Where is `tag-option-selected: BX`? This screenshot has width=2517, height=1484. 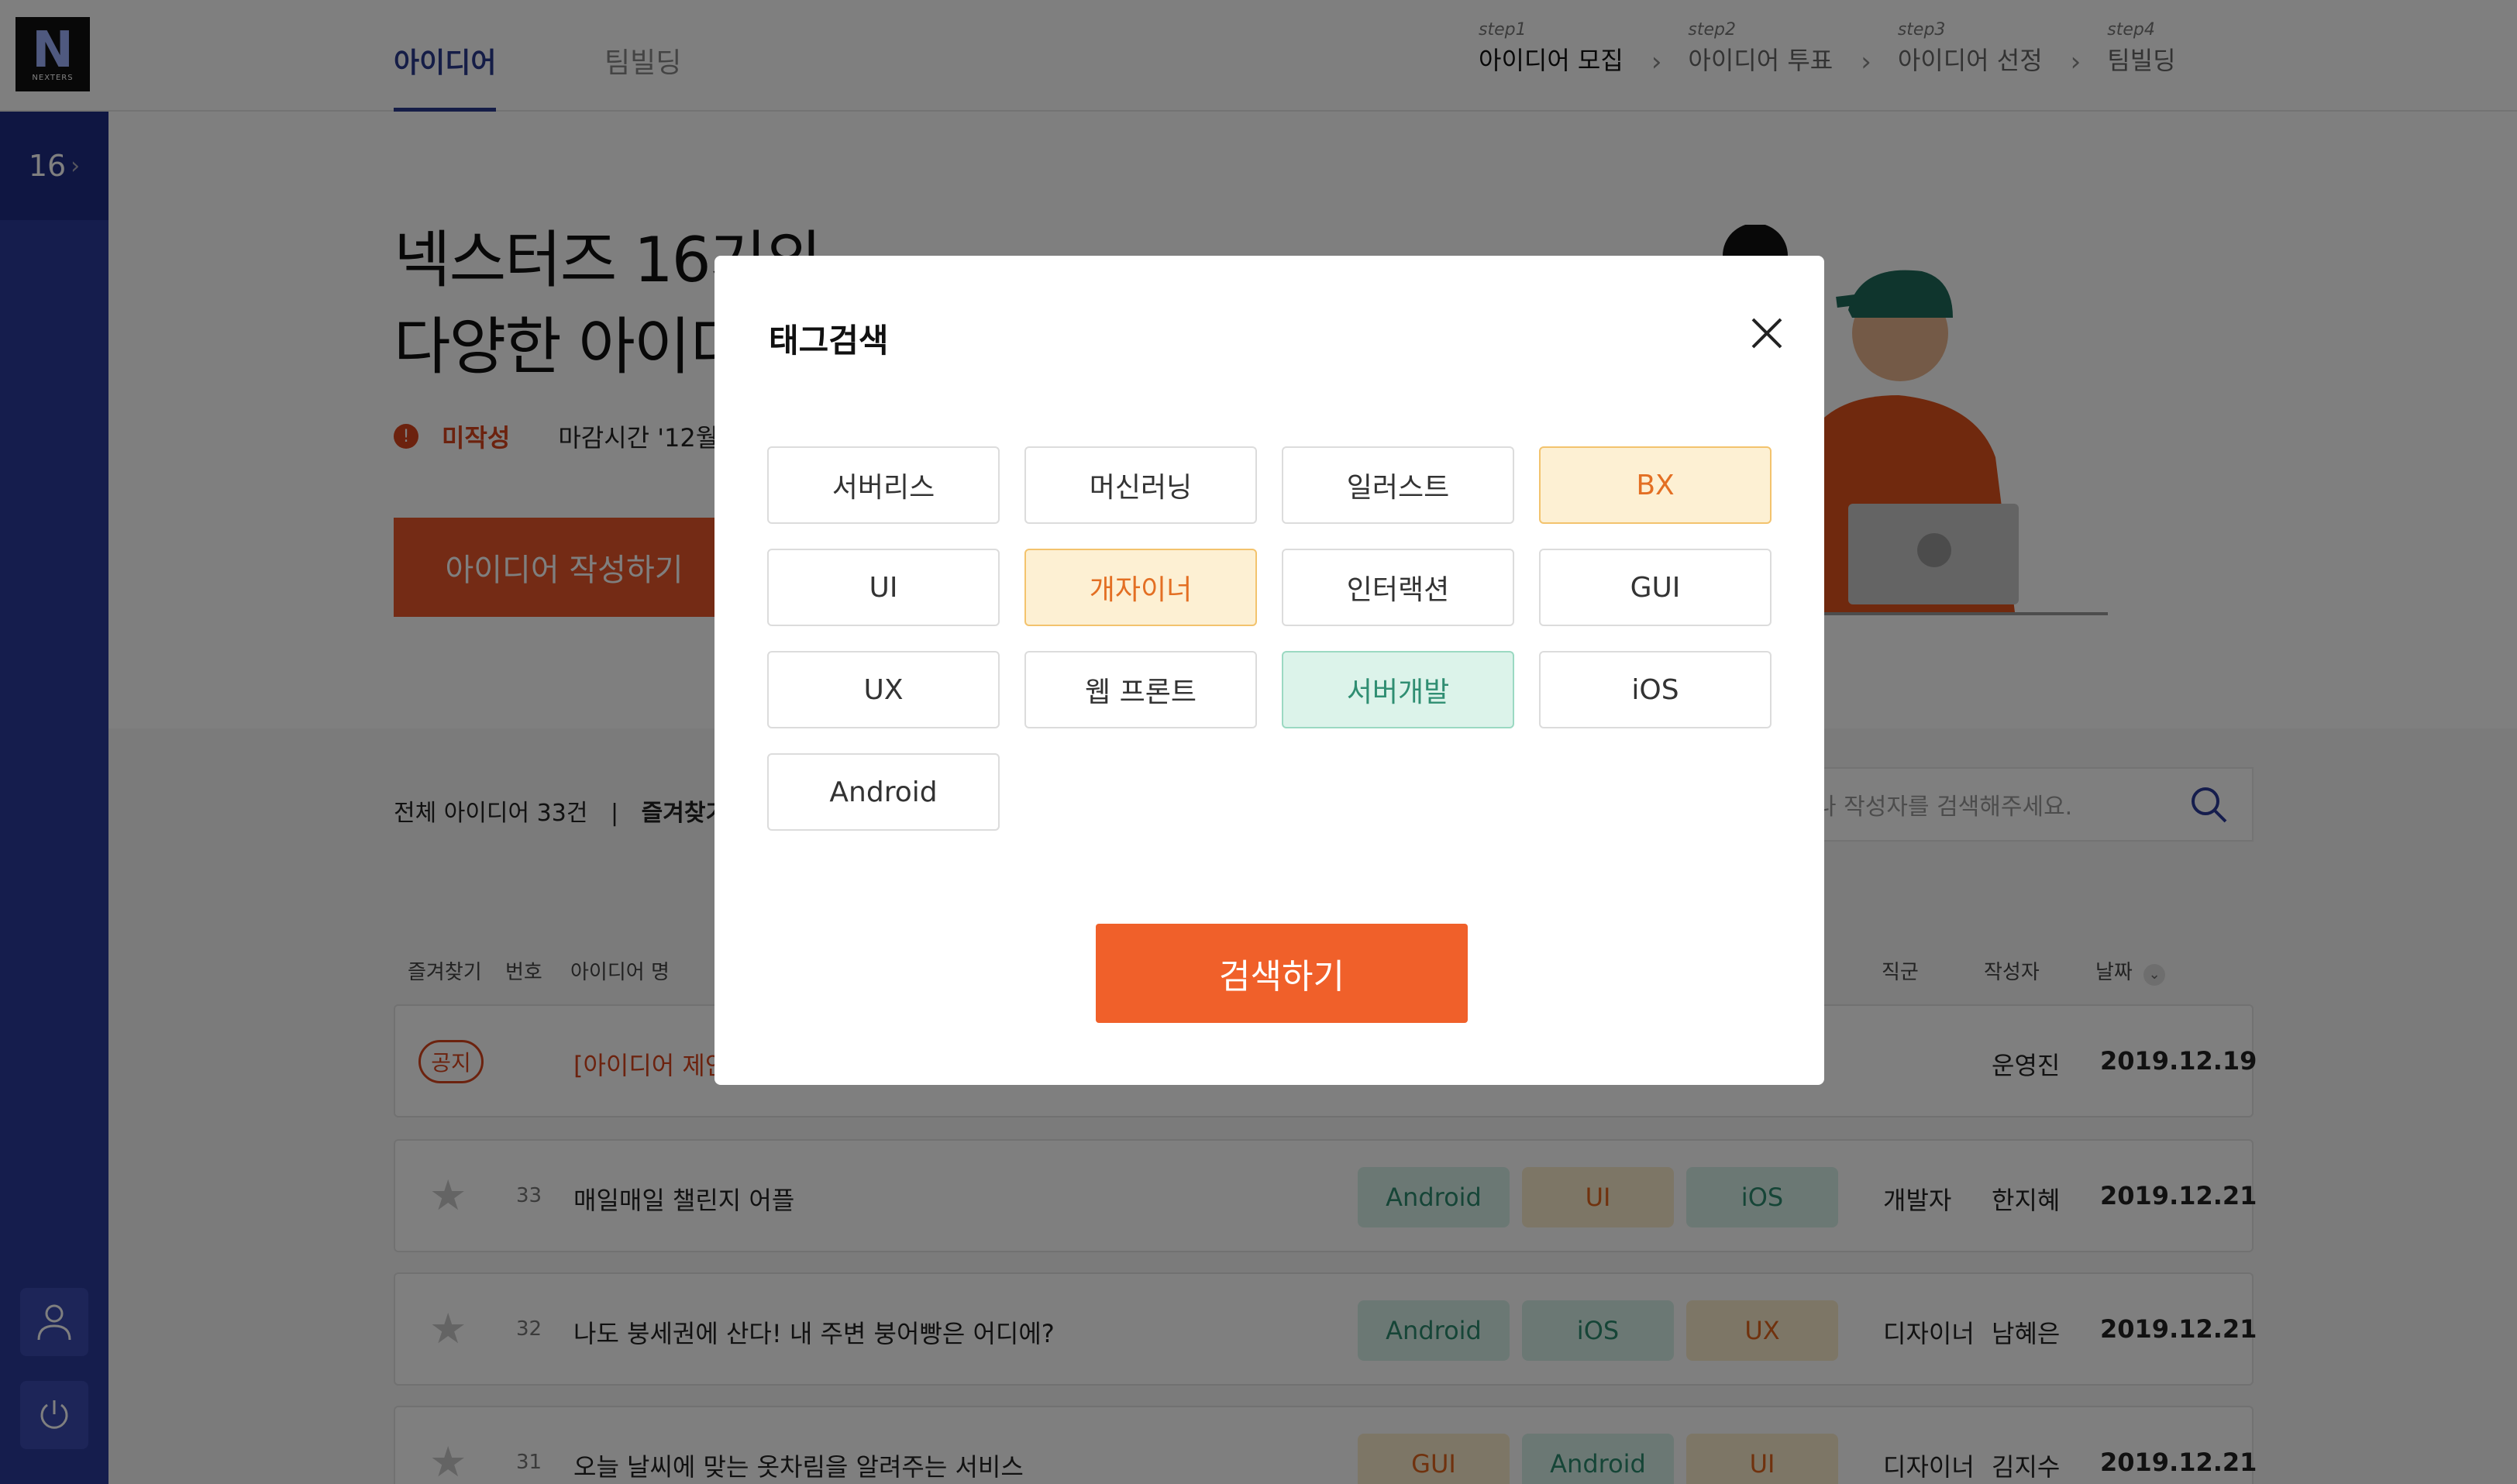 tag-option-selected: BX is located at coordinates (1655, 485).